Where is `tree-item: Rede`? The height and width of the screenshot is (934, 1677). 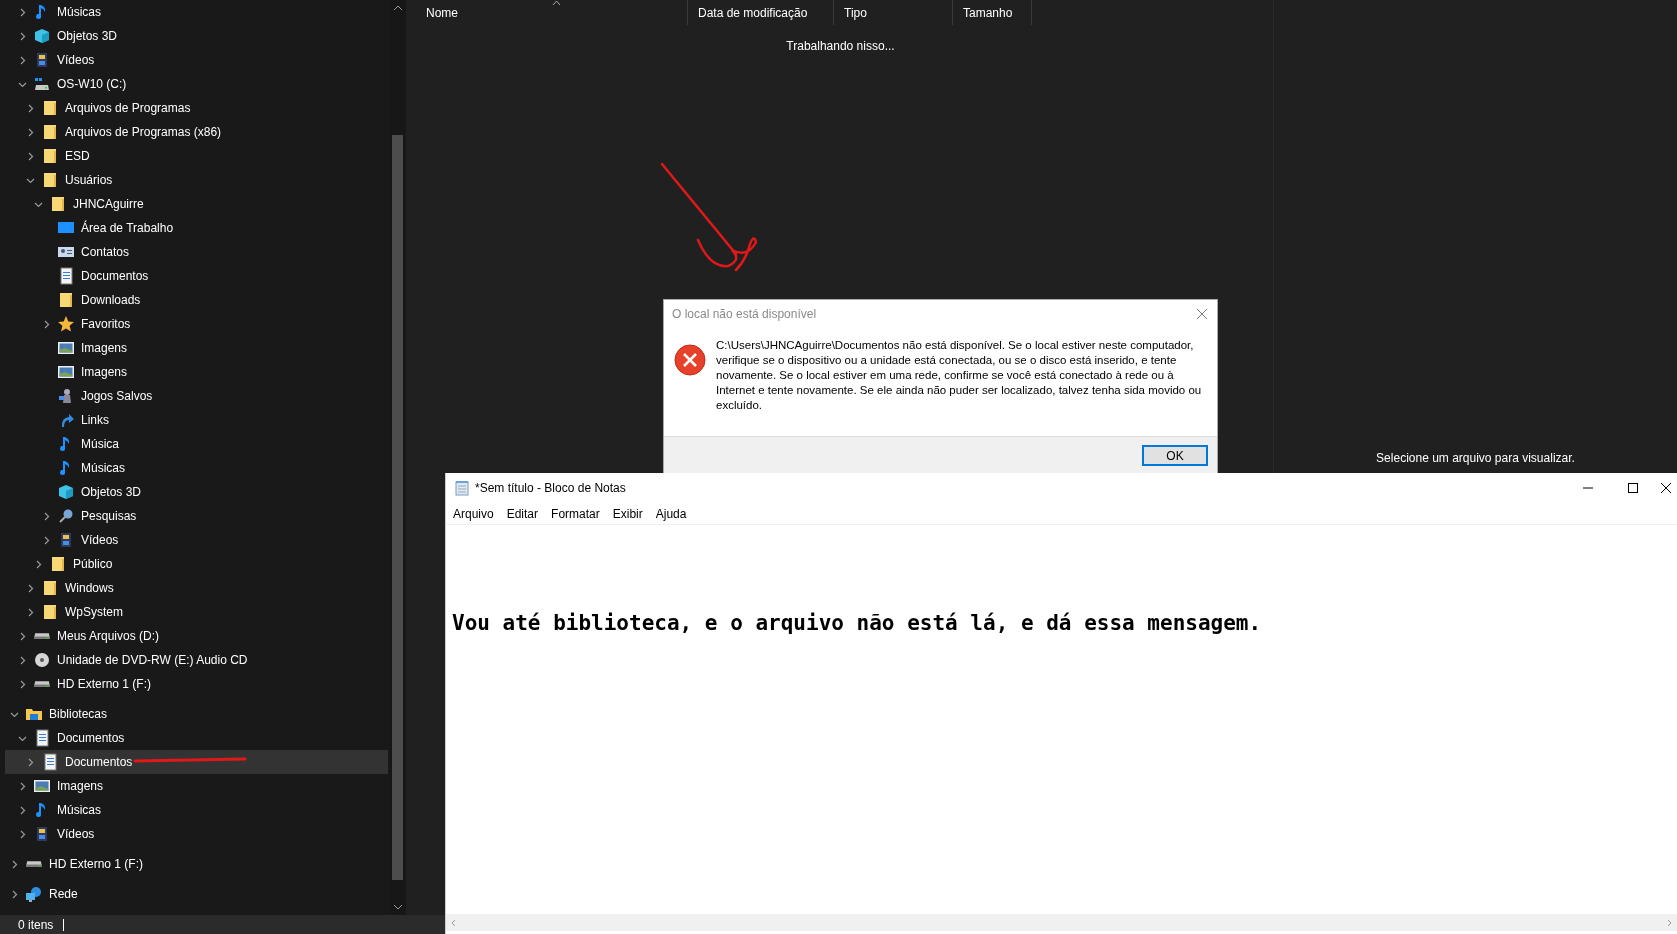
tree-item: Rede is located at coordinates (196, 894).